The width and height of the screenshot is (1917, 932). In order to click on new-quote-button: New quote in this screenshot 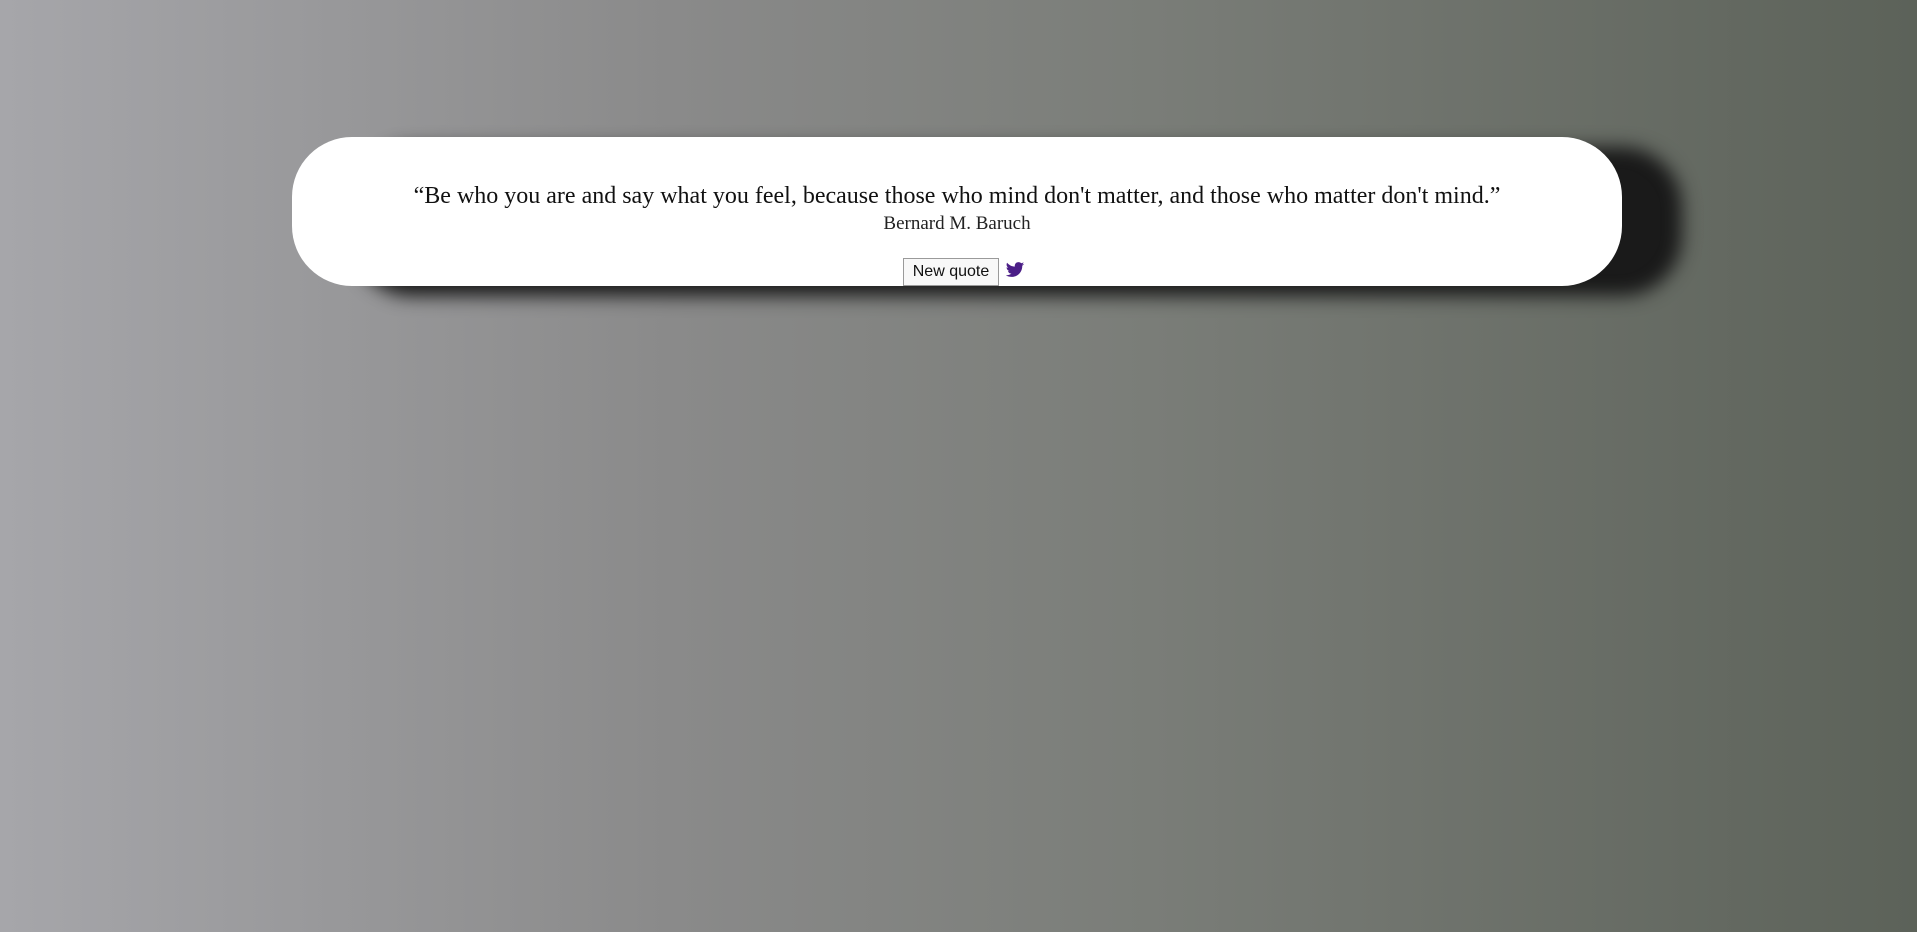, I will do `click(951, 272)`.